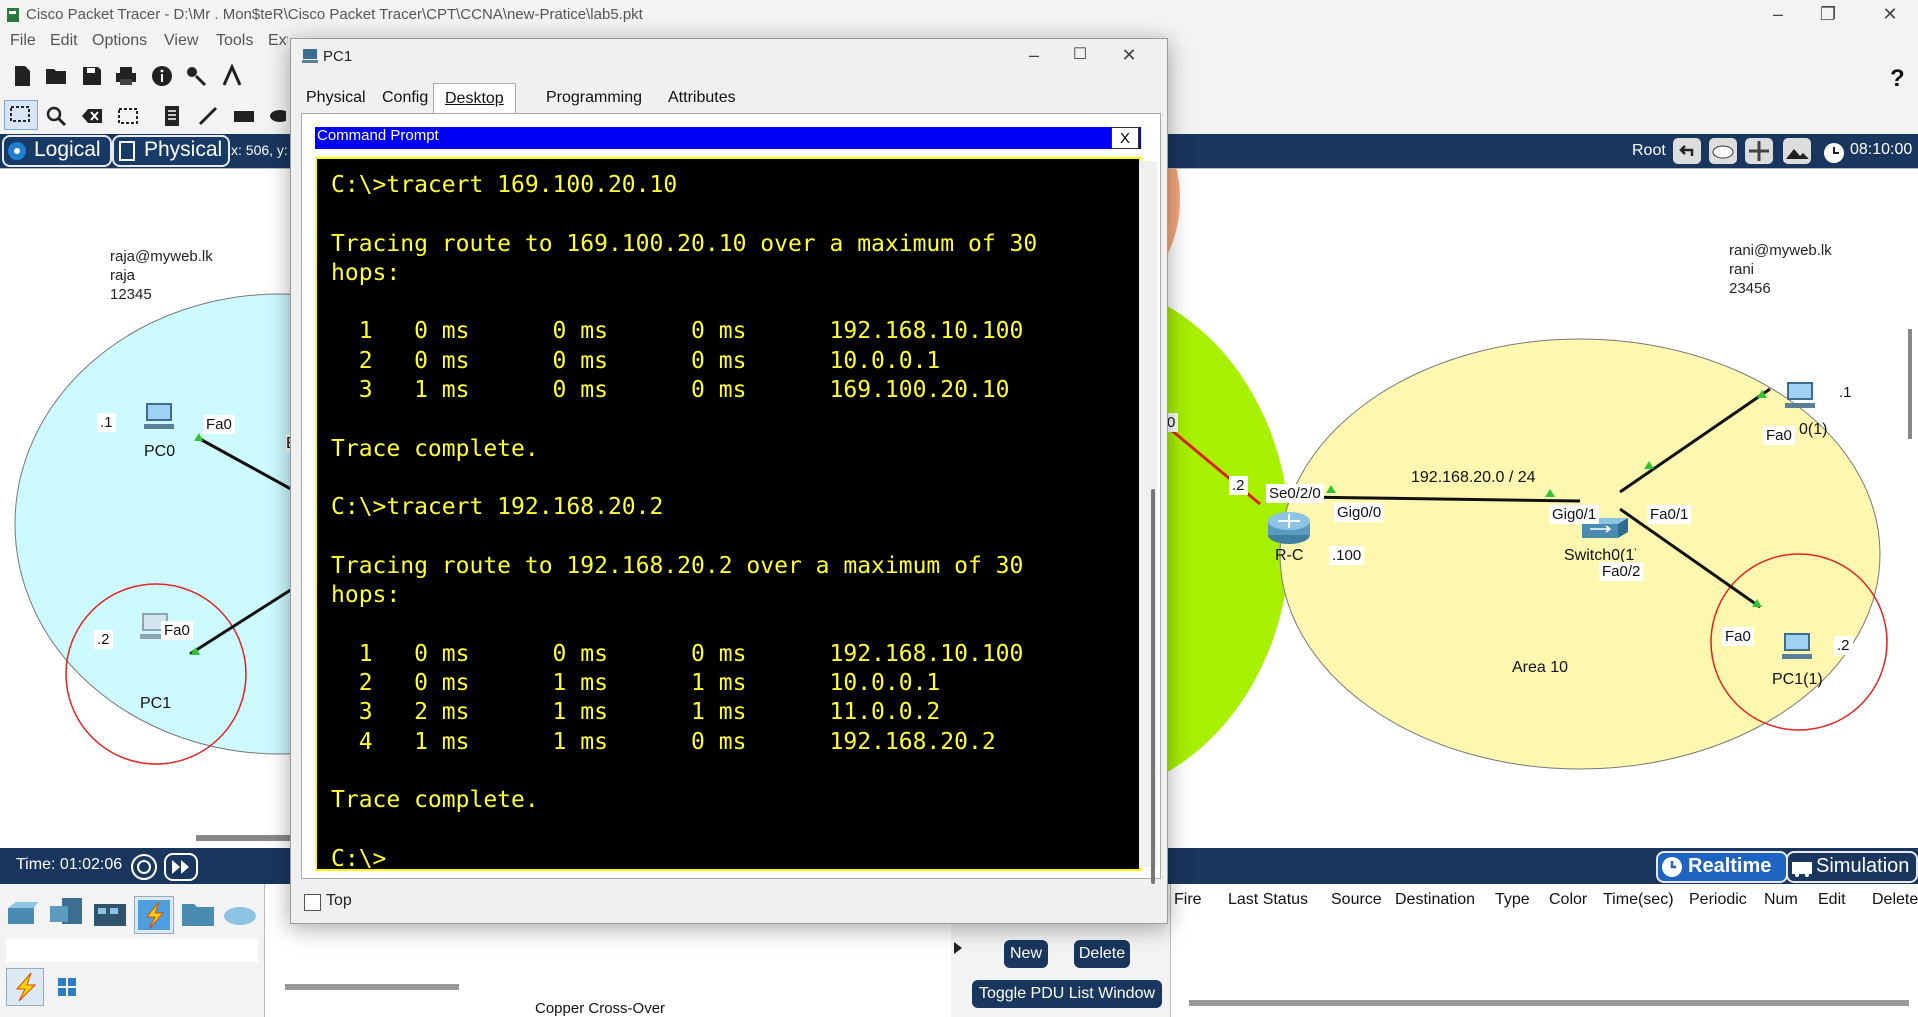  What do you see at coordinates (56, 116) in the screenshot?
I see `inspect-icon` at bounding box center [56, 116].